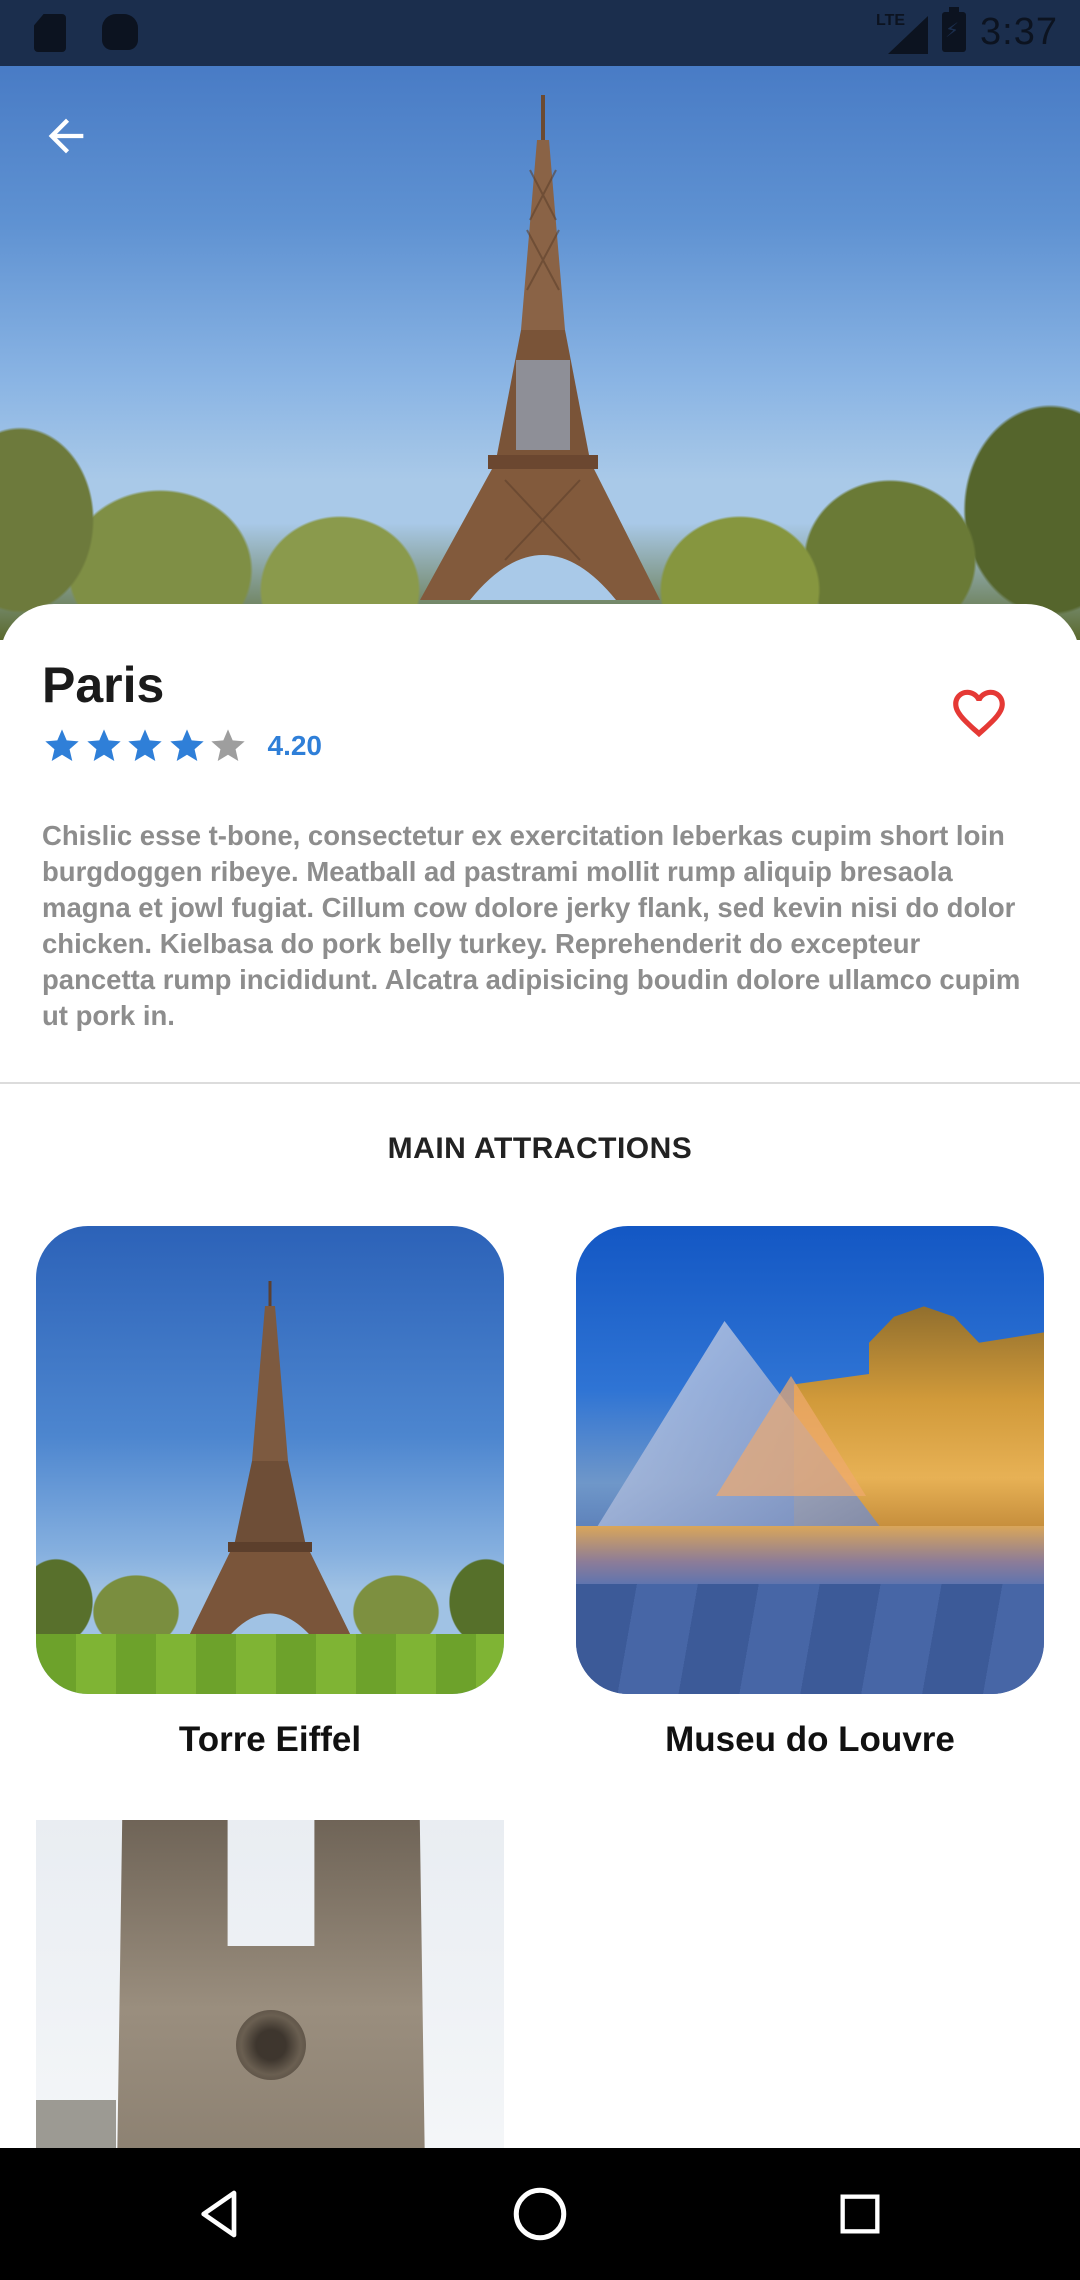 The image size is (1080, 2280). Describe the element at coordinates (954, 29) in the screenshot. I see `battery-charging-icon` at that location.